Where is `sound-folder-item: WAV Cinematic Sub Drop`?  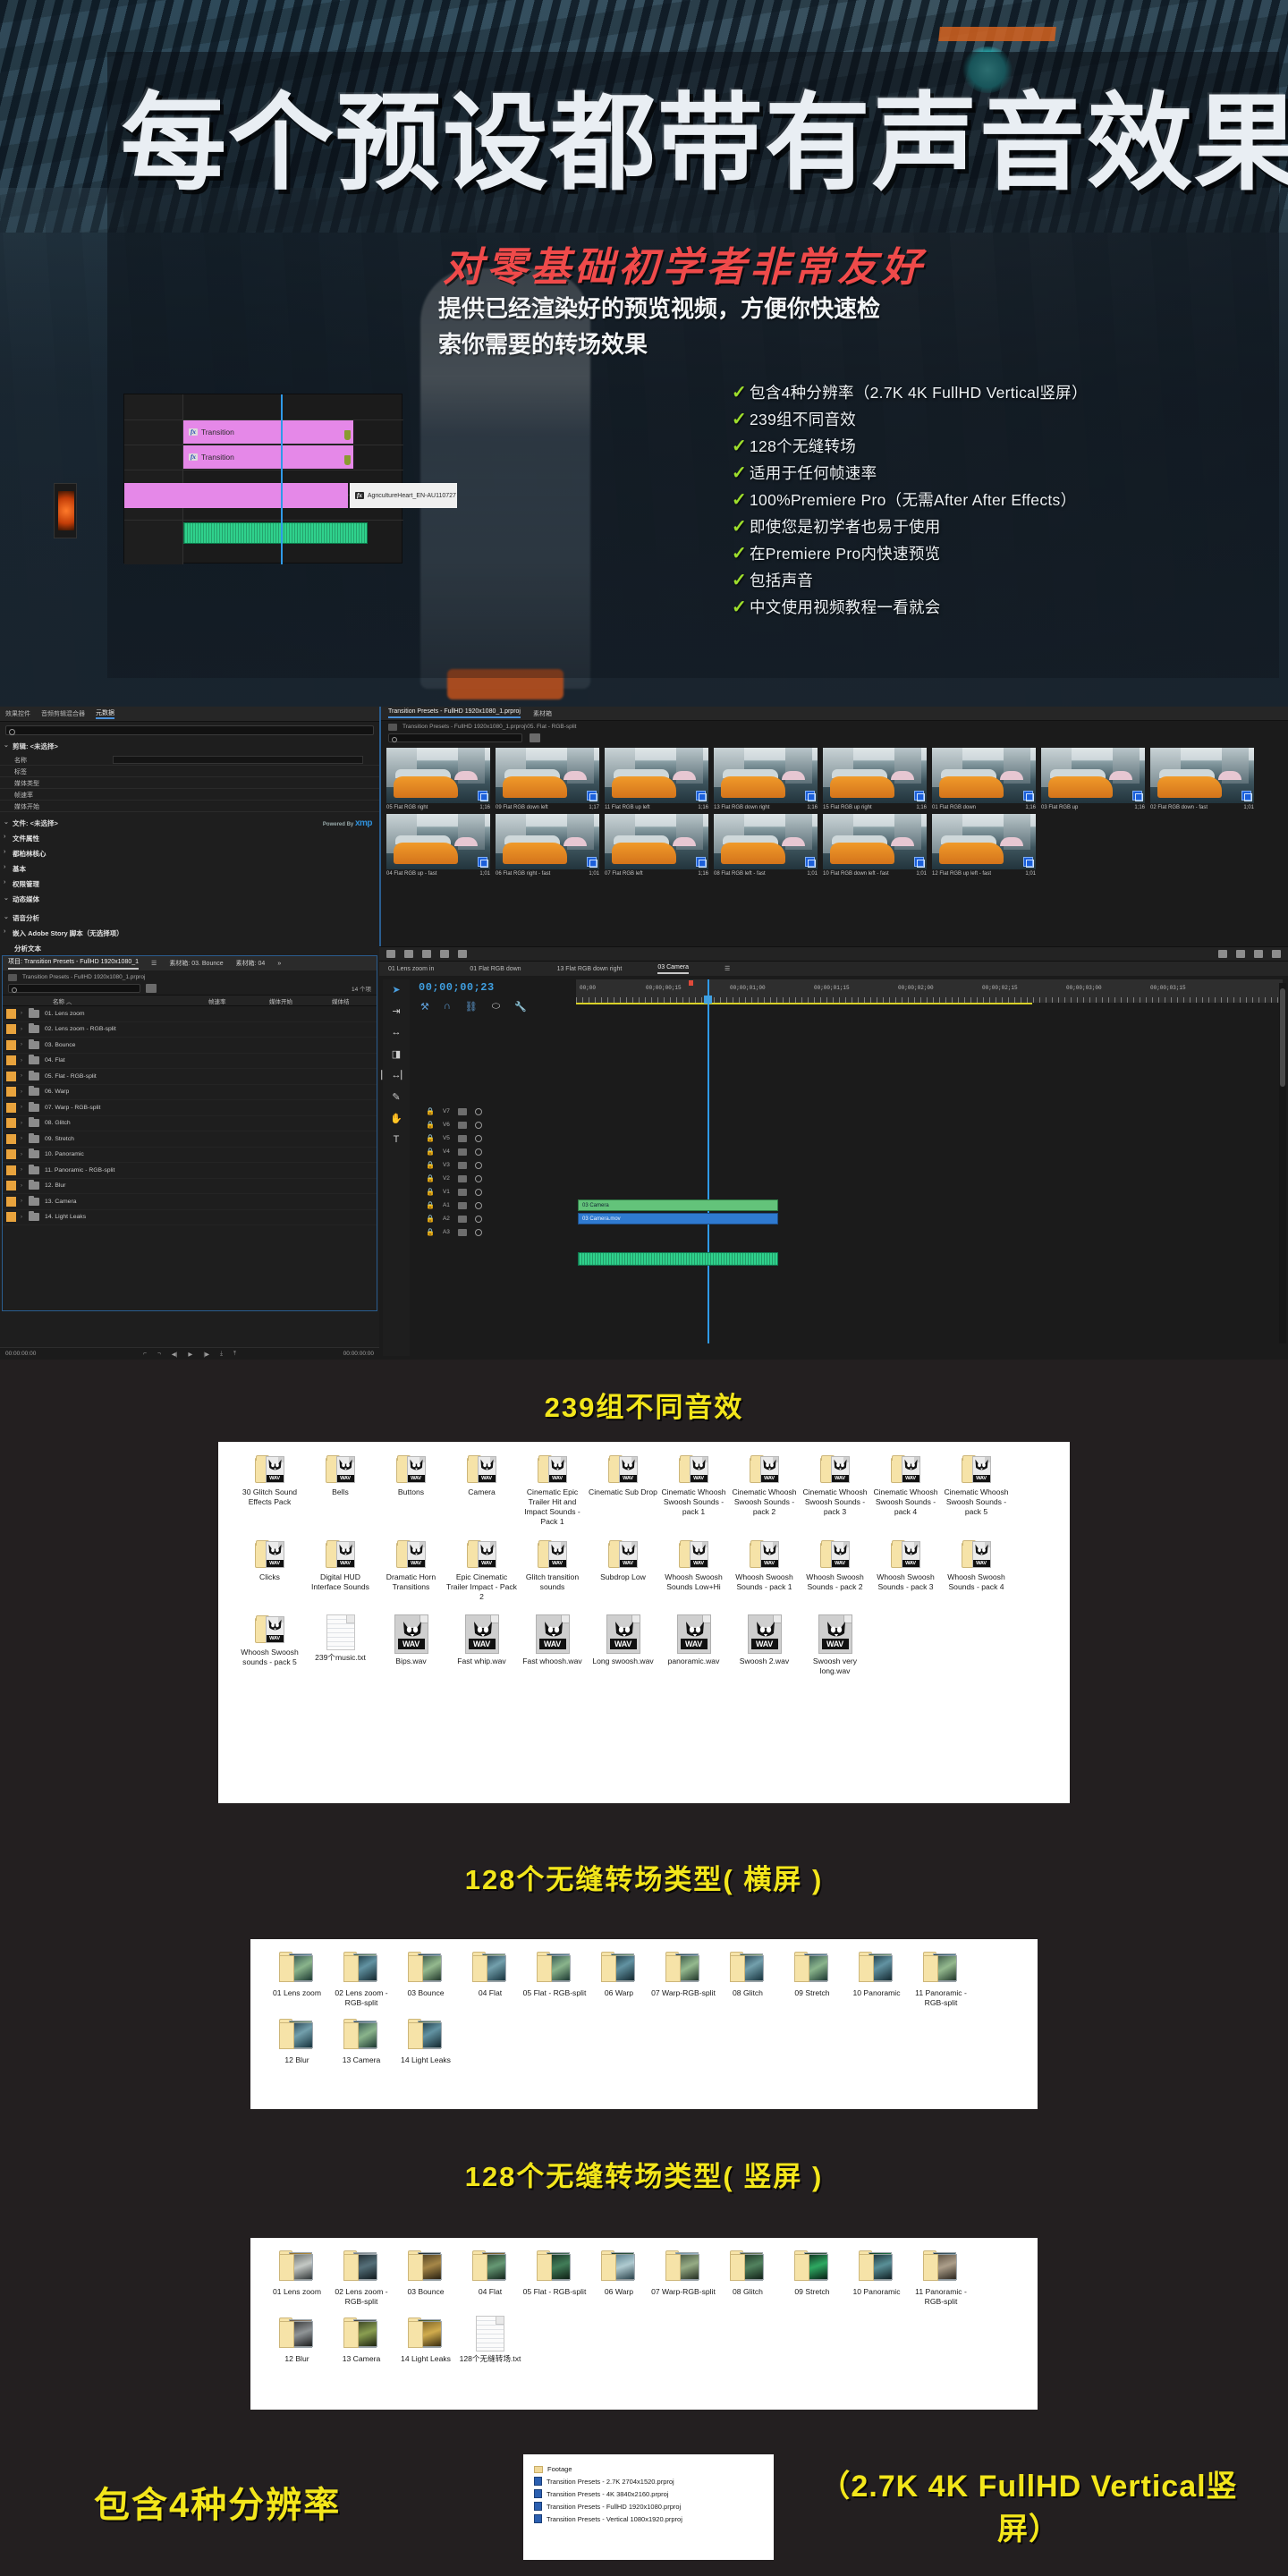 sound-folder-item: WAV Cinematic Sub Drop is located at coordinates (623, 1490).